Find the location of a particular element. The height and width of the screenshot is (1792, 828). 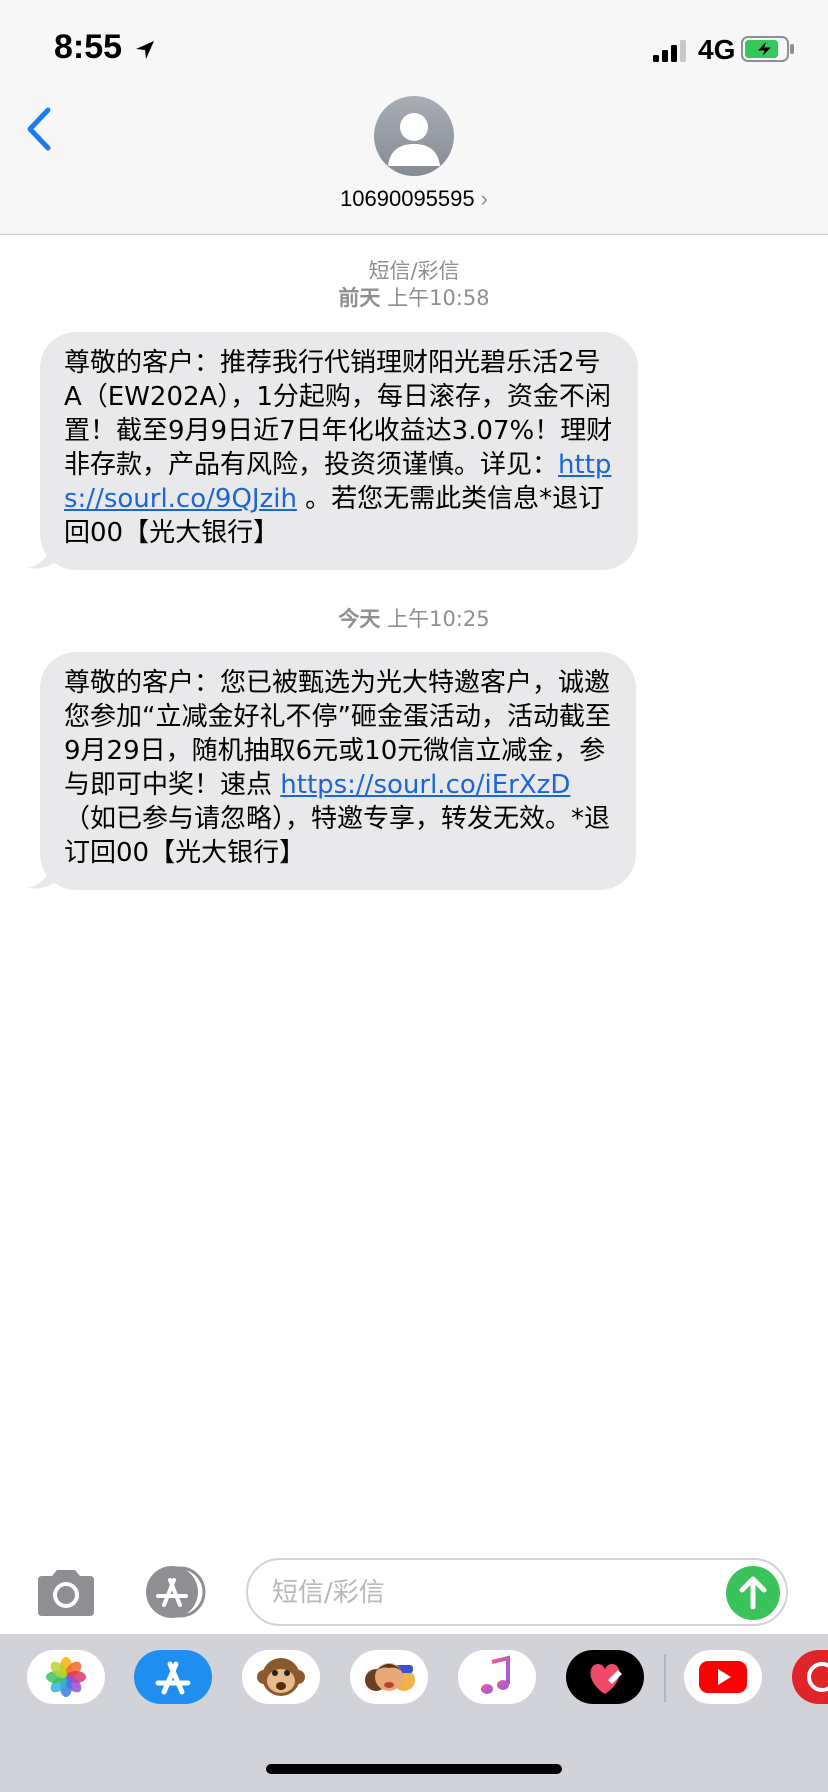

youtube-play-icon is located at coordinates (723, 1677).